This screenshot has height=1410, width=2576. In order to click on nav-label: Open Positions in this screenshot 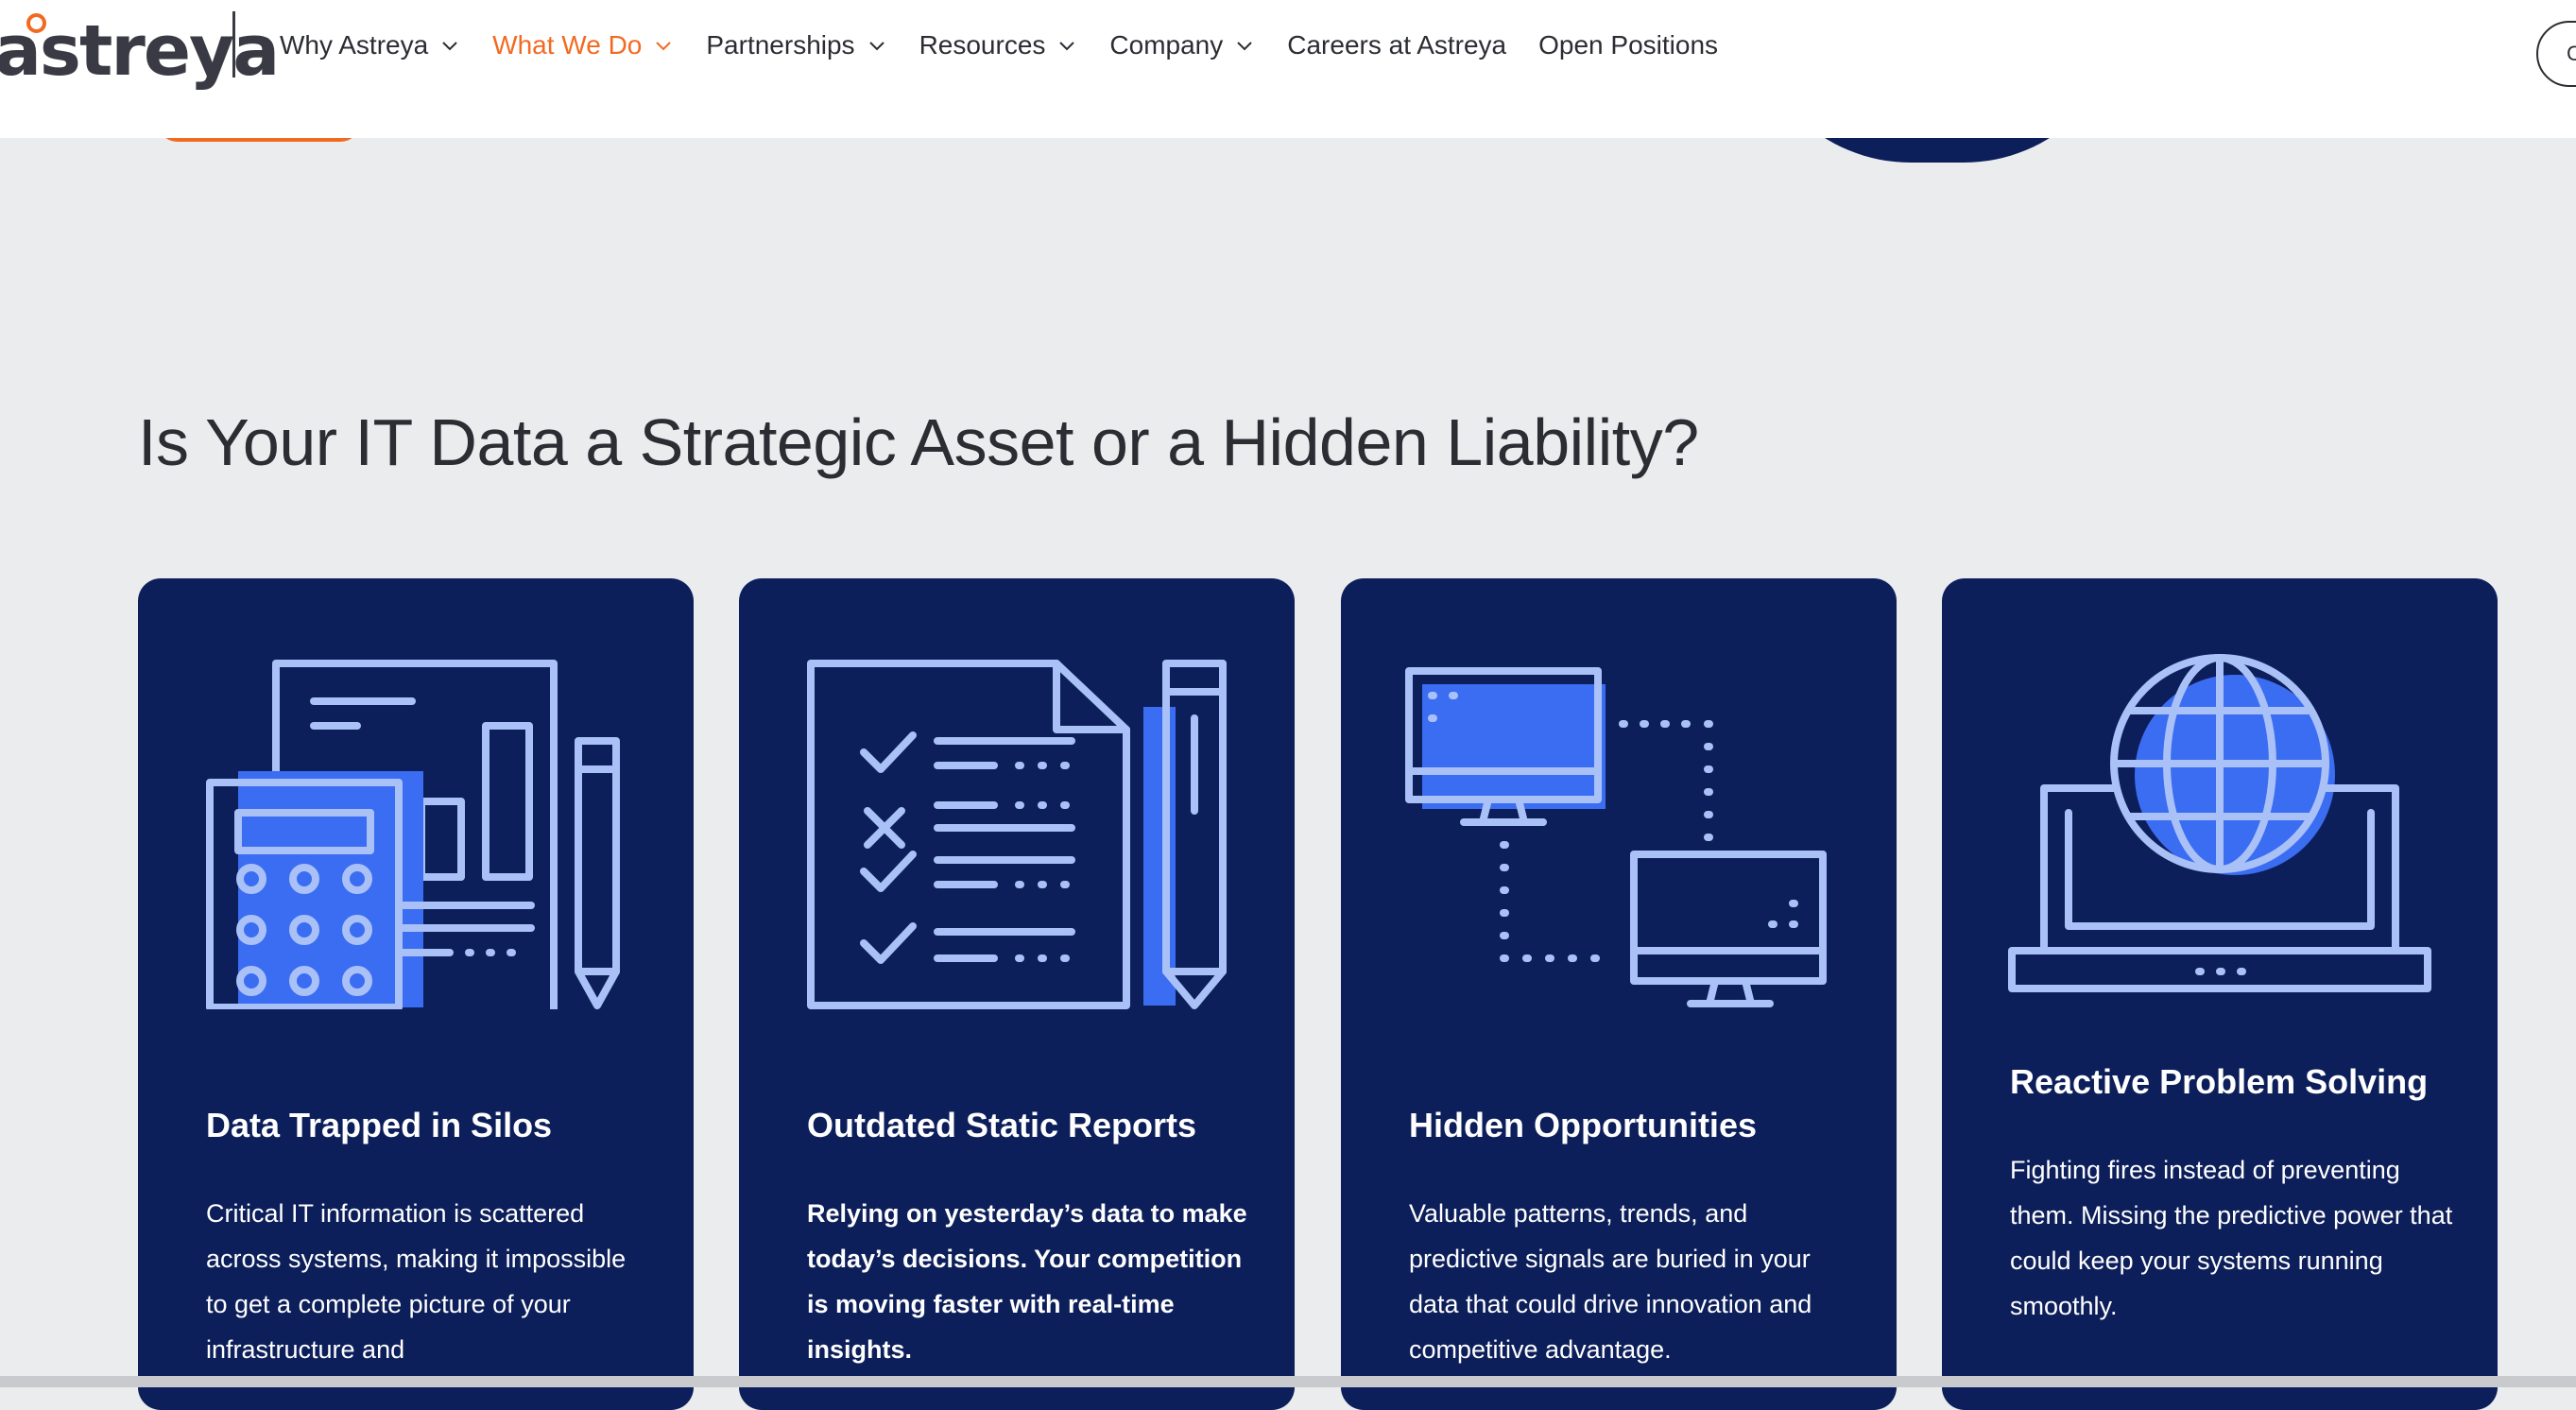, I will do `click(1628, 45)`.